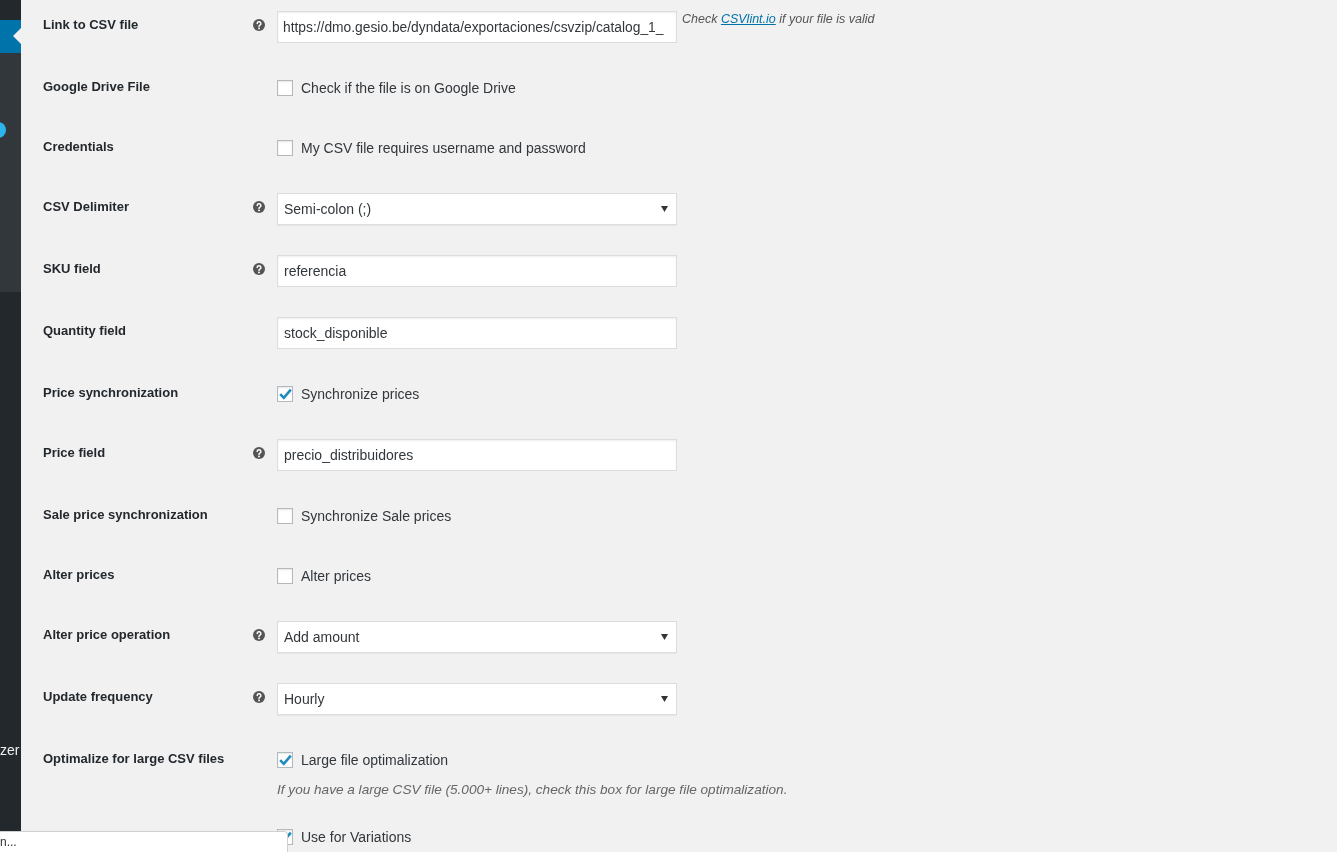 The height and width of the screenshot is (852, 1337). I want to click on checkbox-label: Synchronize Sale prices, so click(376, 516).